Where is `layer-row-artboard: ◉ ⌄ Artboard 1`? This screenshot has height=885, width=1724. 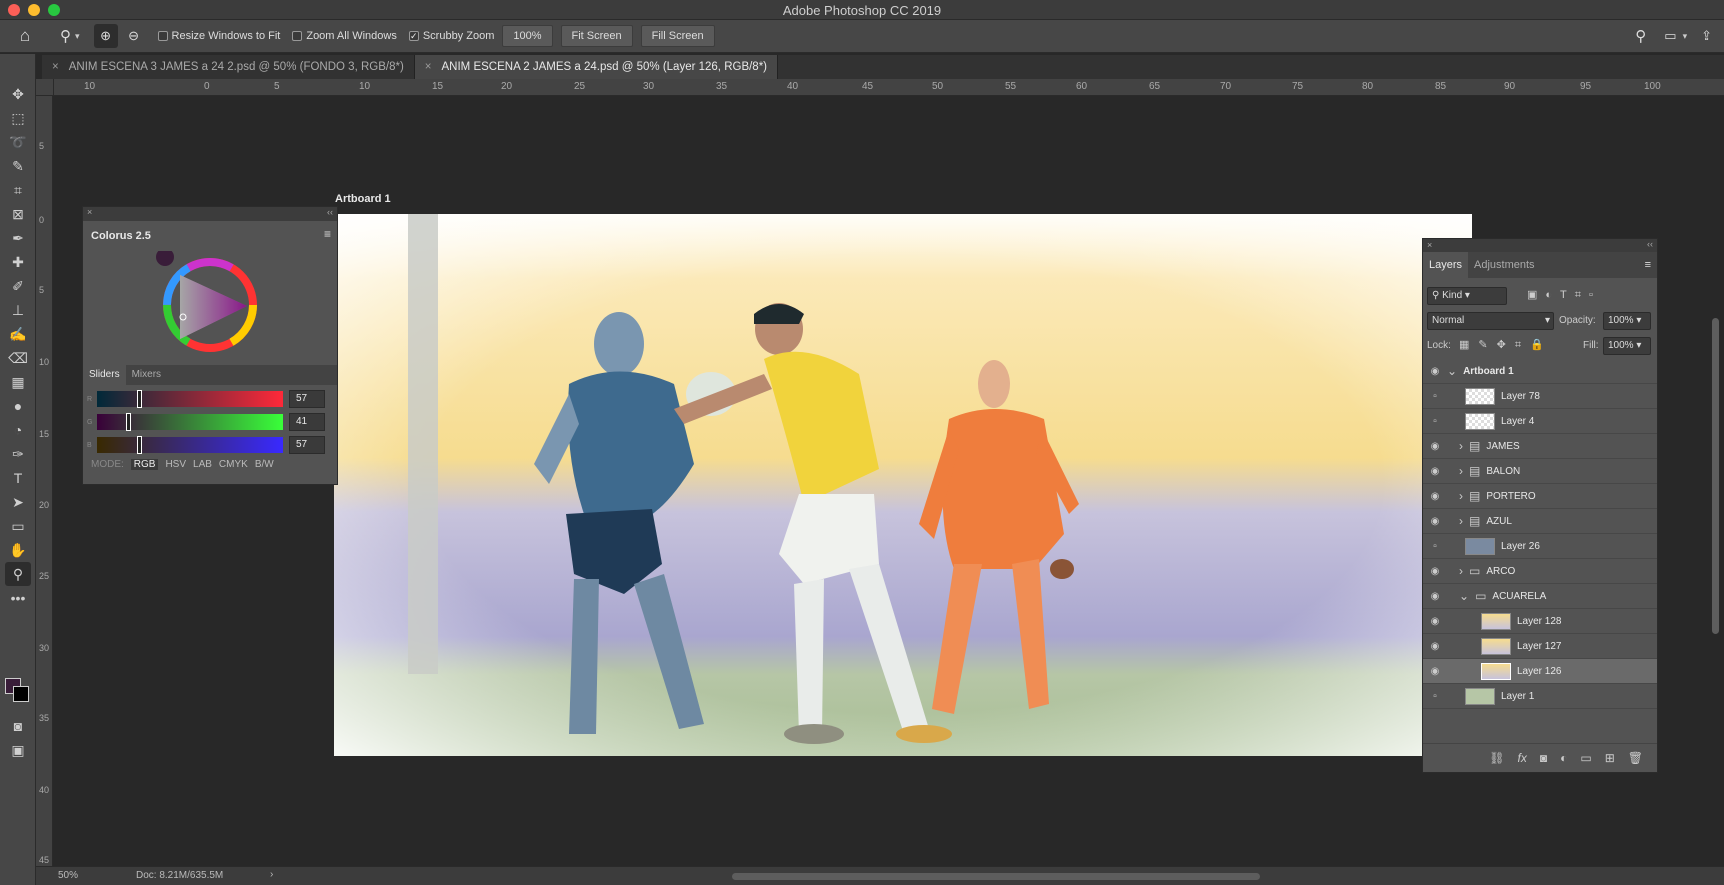 layer-row-artboard: ◉ ⌄ Artboard 1 is located at coordinates (1540, 371).